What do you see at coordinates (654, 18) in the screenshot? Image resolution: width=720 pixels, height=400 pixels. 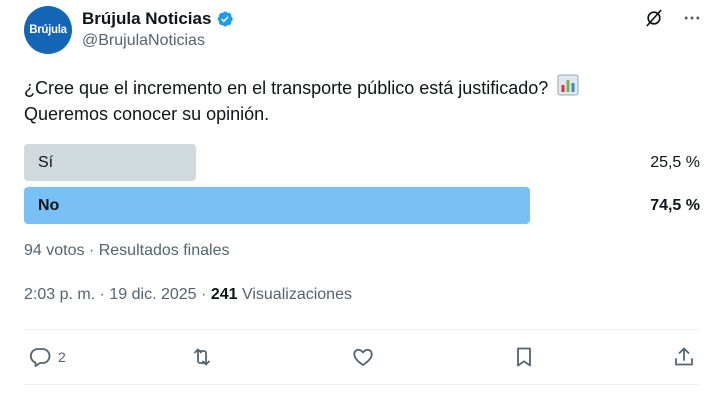 I see `grok-icon` at bounding box center [654, 18].